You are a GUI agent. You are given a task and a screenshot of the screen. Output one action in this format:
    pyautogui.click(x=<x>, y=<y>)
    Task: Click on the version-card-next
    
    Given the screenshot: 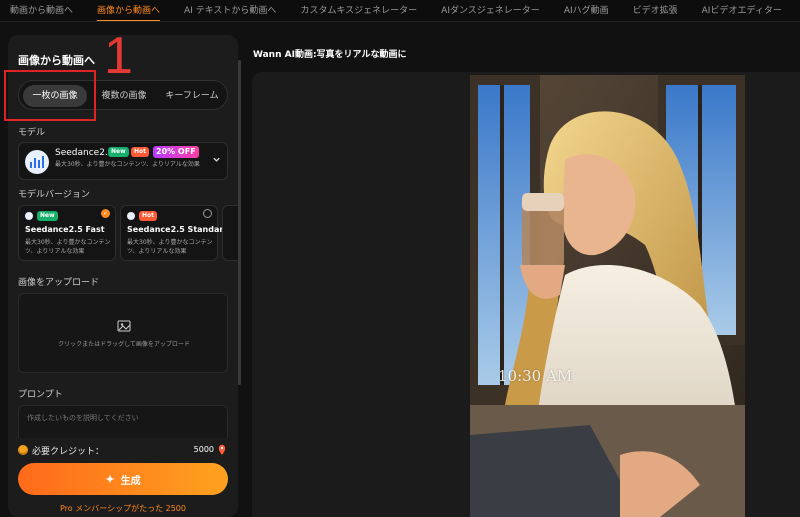 What is the action you would take?
    pyautogui.click(x=230, y=233)
    